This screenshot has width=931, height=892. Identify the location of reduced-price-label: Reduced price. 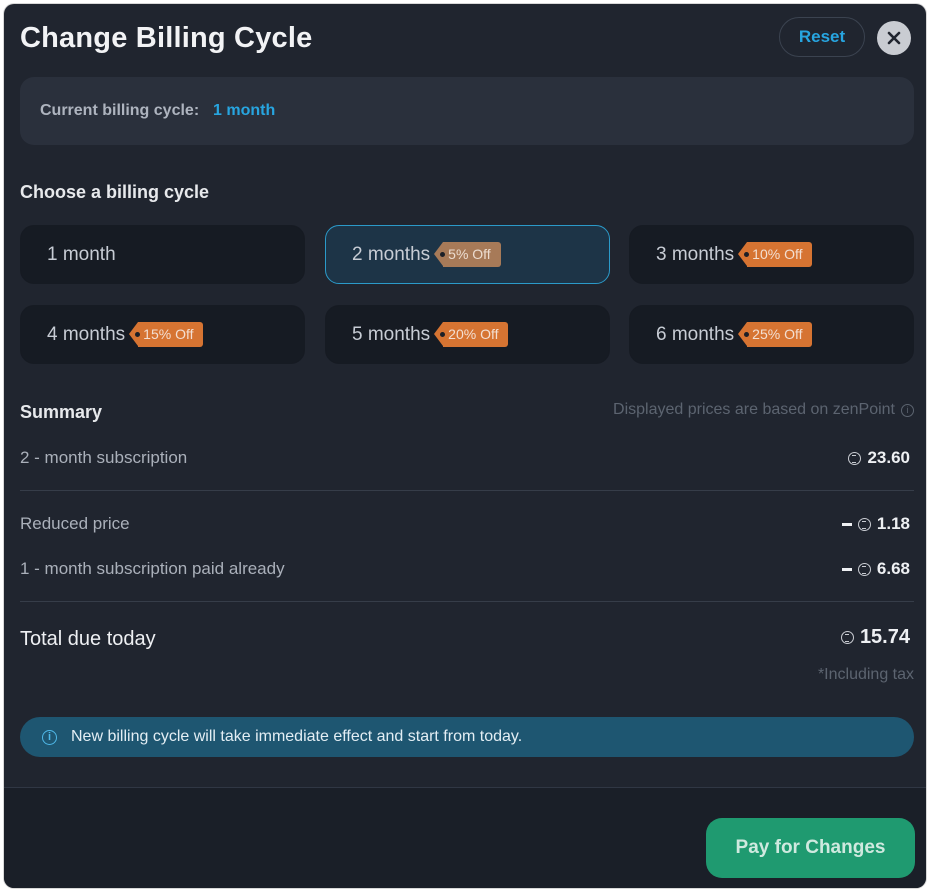
(75, 523).